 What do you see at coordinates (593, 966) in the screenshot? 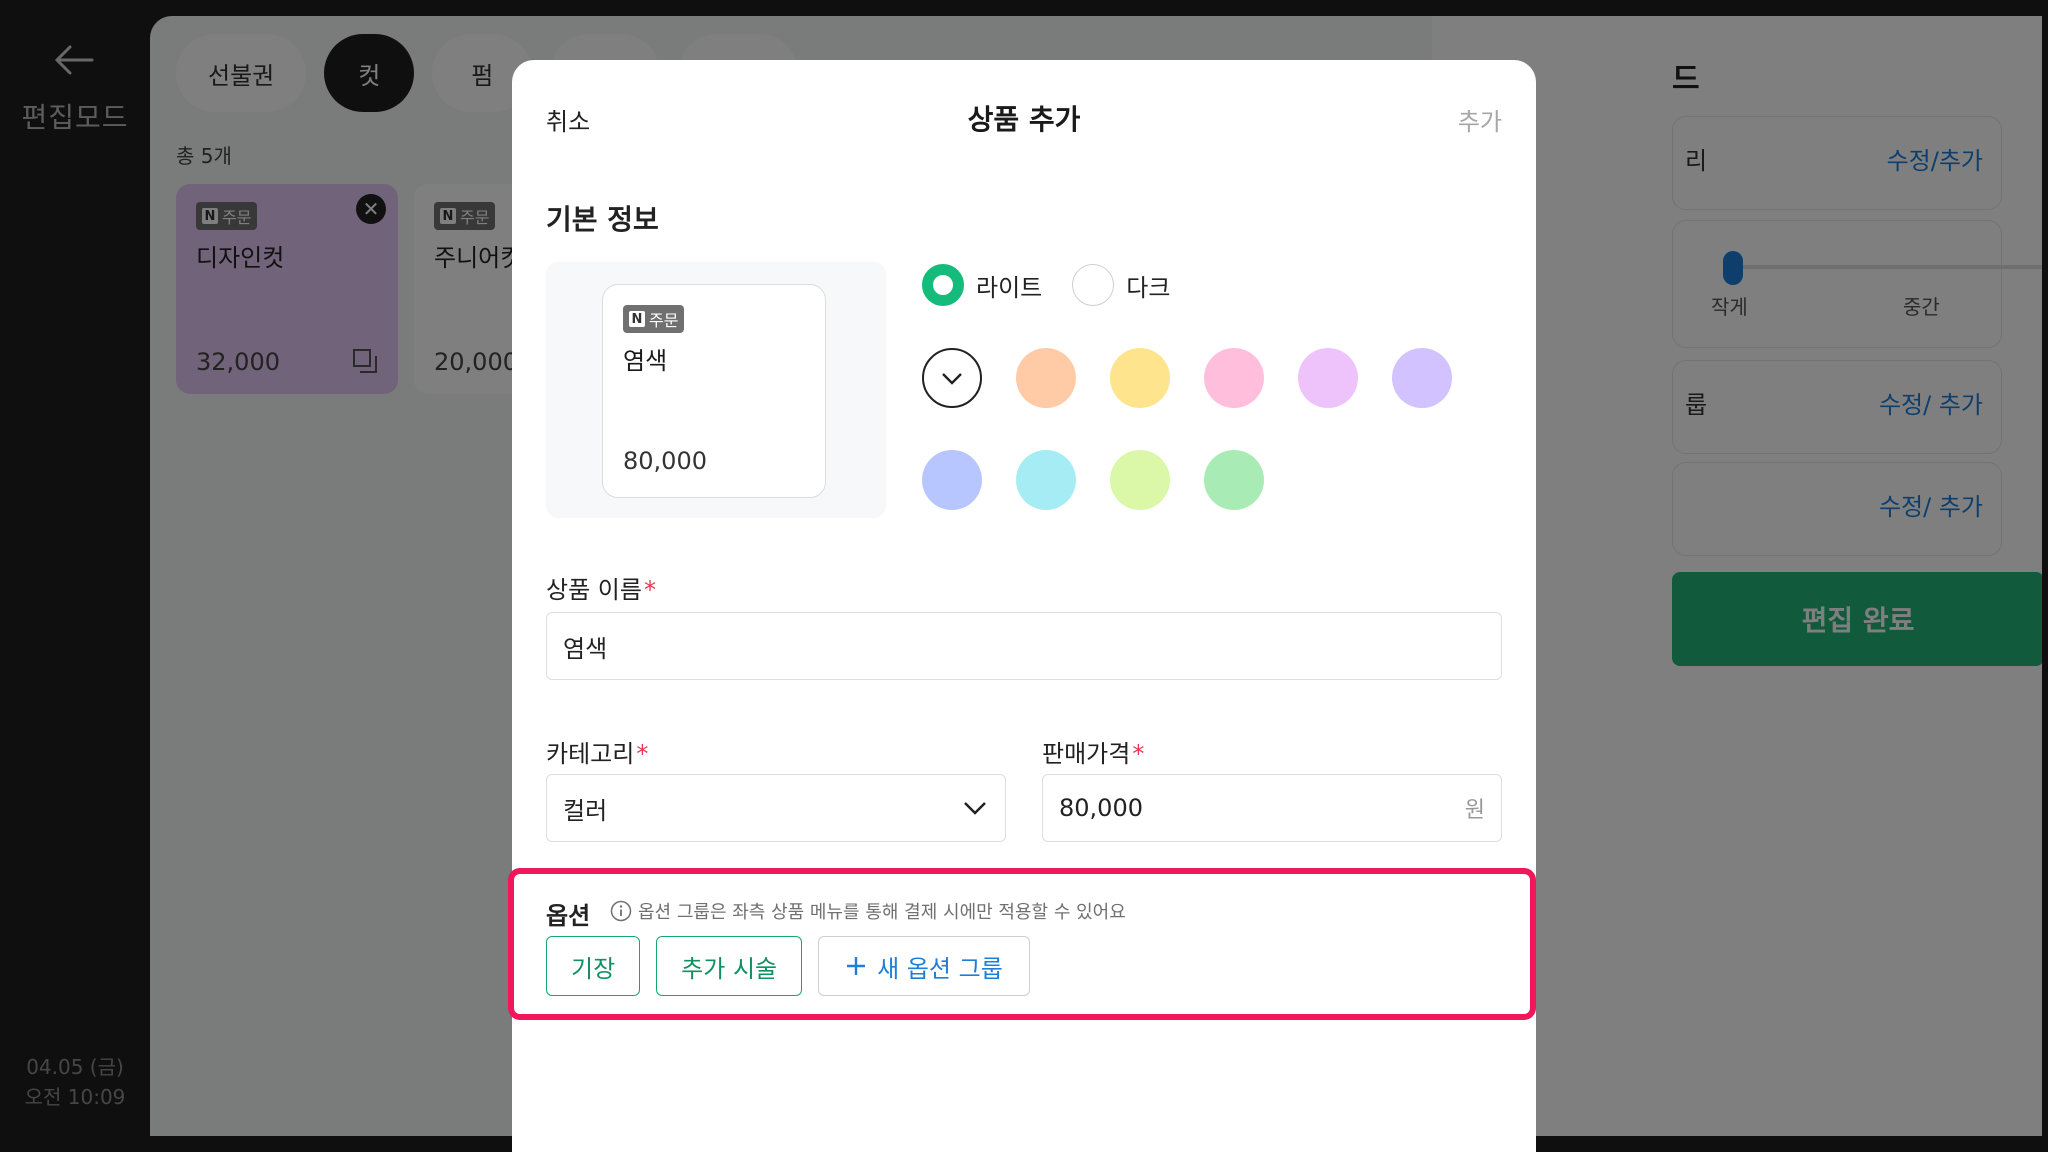
I see `option-group-length: 기장` at bounding box center [593, 966].